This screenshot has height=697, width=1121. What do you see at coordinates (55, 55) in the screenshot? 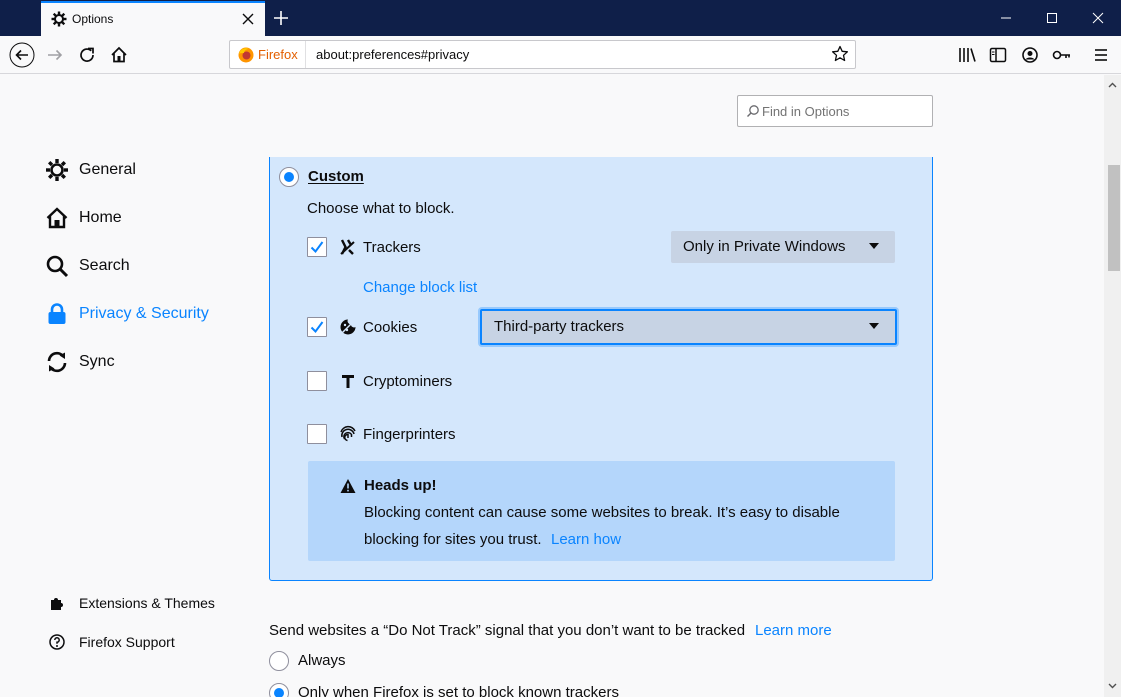
I see `forward-icon` at bounding box center [55, 55].